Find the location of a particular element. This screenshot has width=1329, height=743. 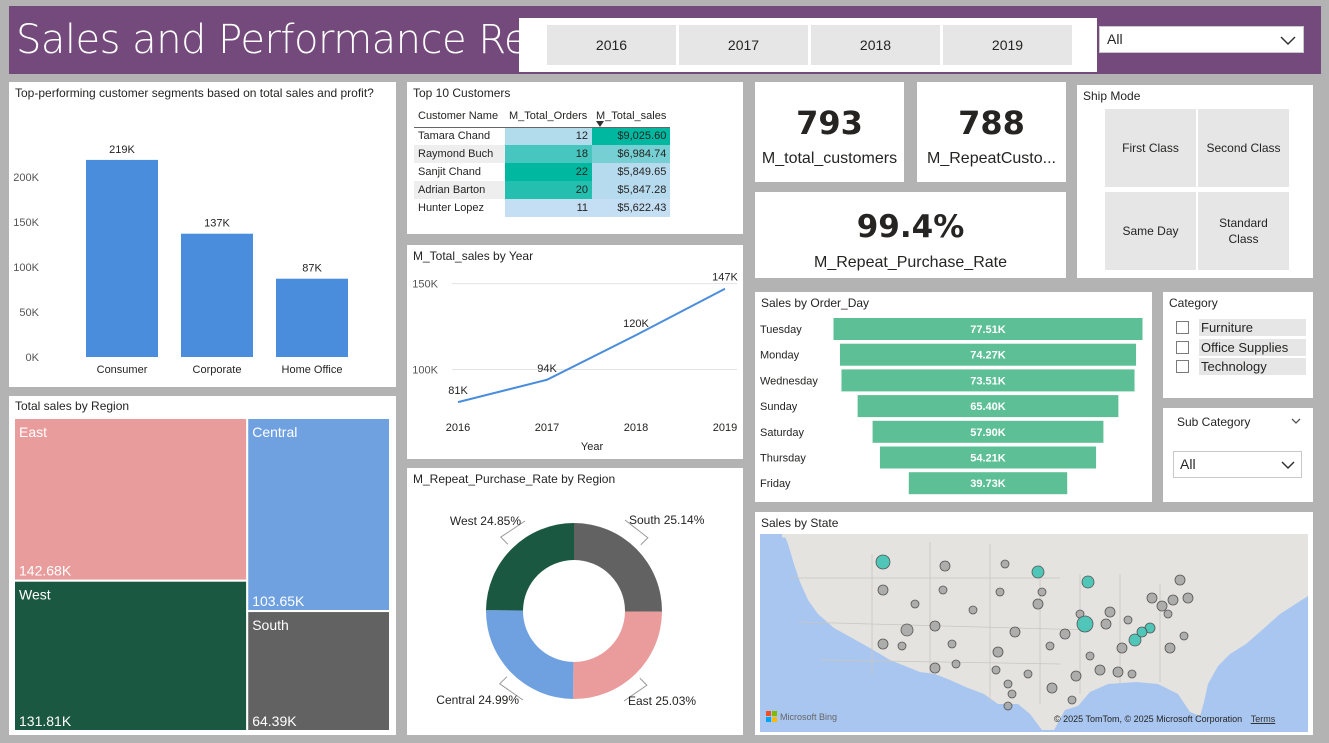

total-orders-cell: 11 is located at coordinates (548, 208).